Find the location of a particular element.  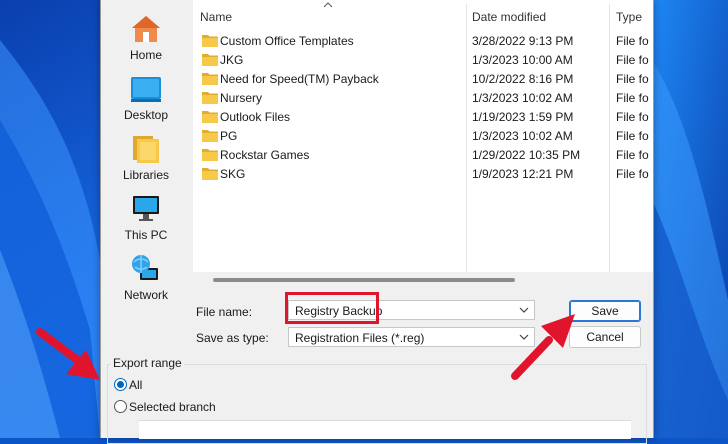

nav-label-this-pc: This PC is located at coordinates (146, 235).